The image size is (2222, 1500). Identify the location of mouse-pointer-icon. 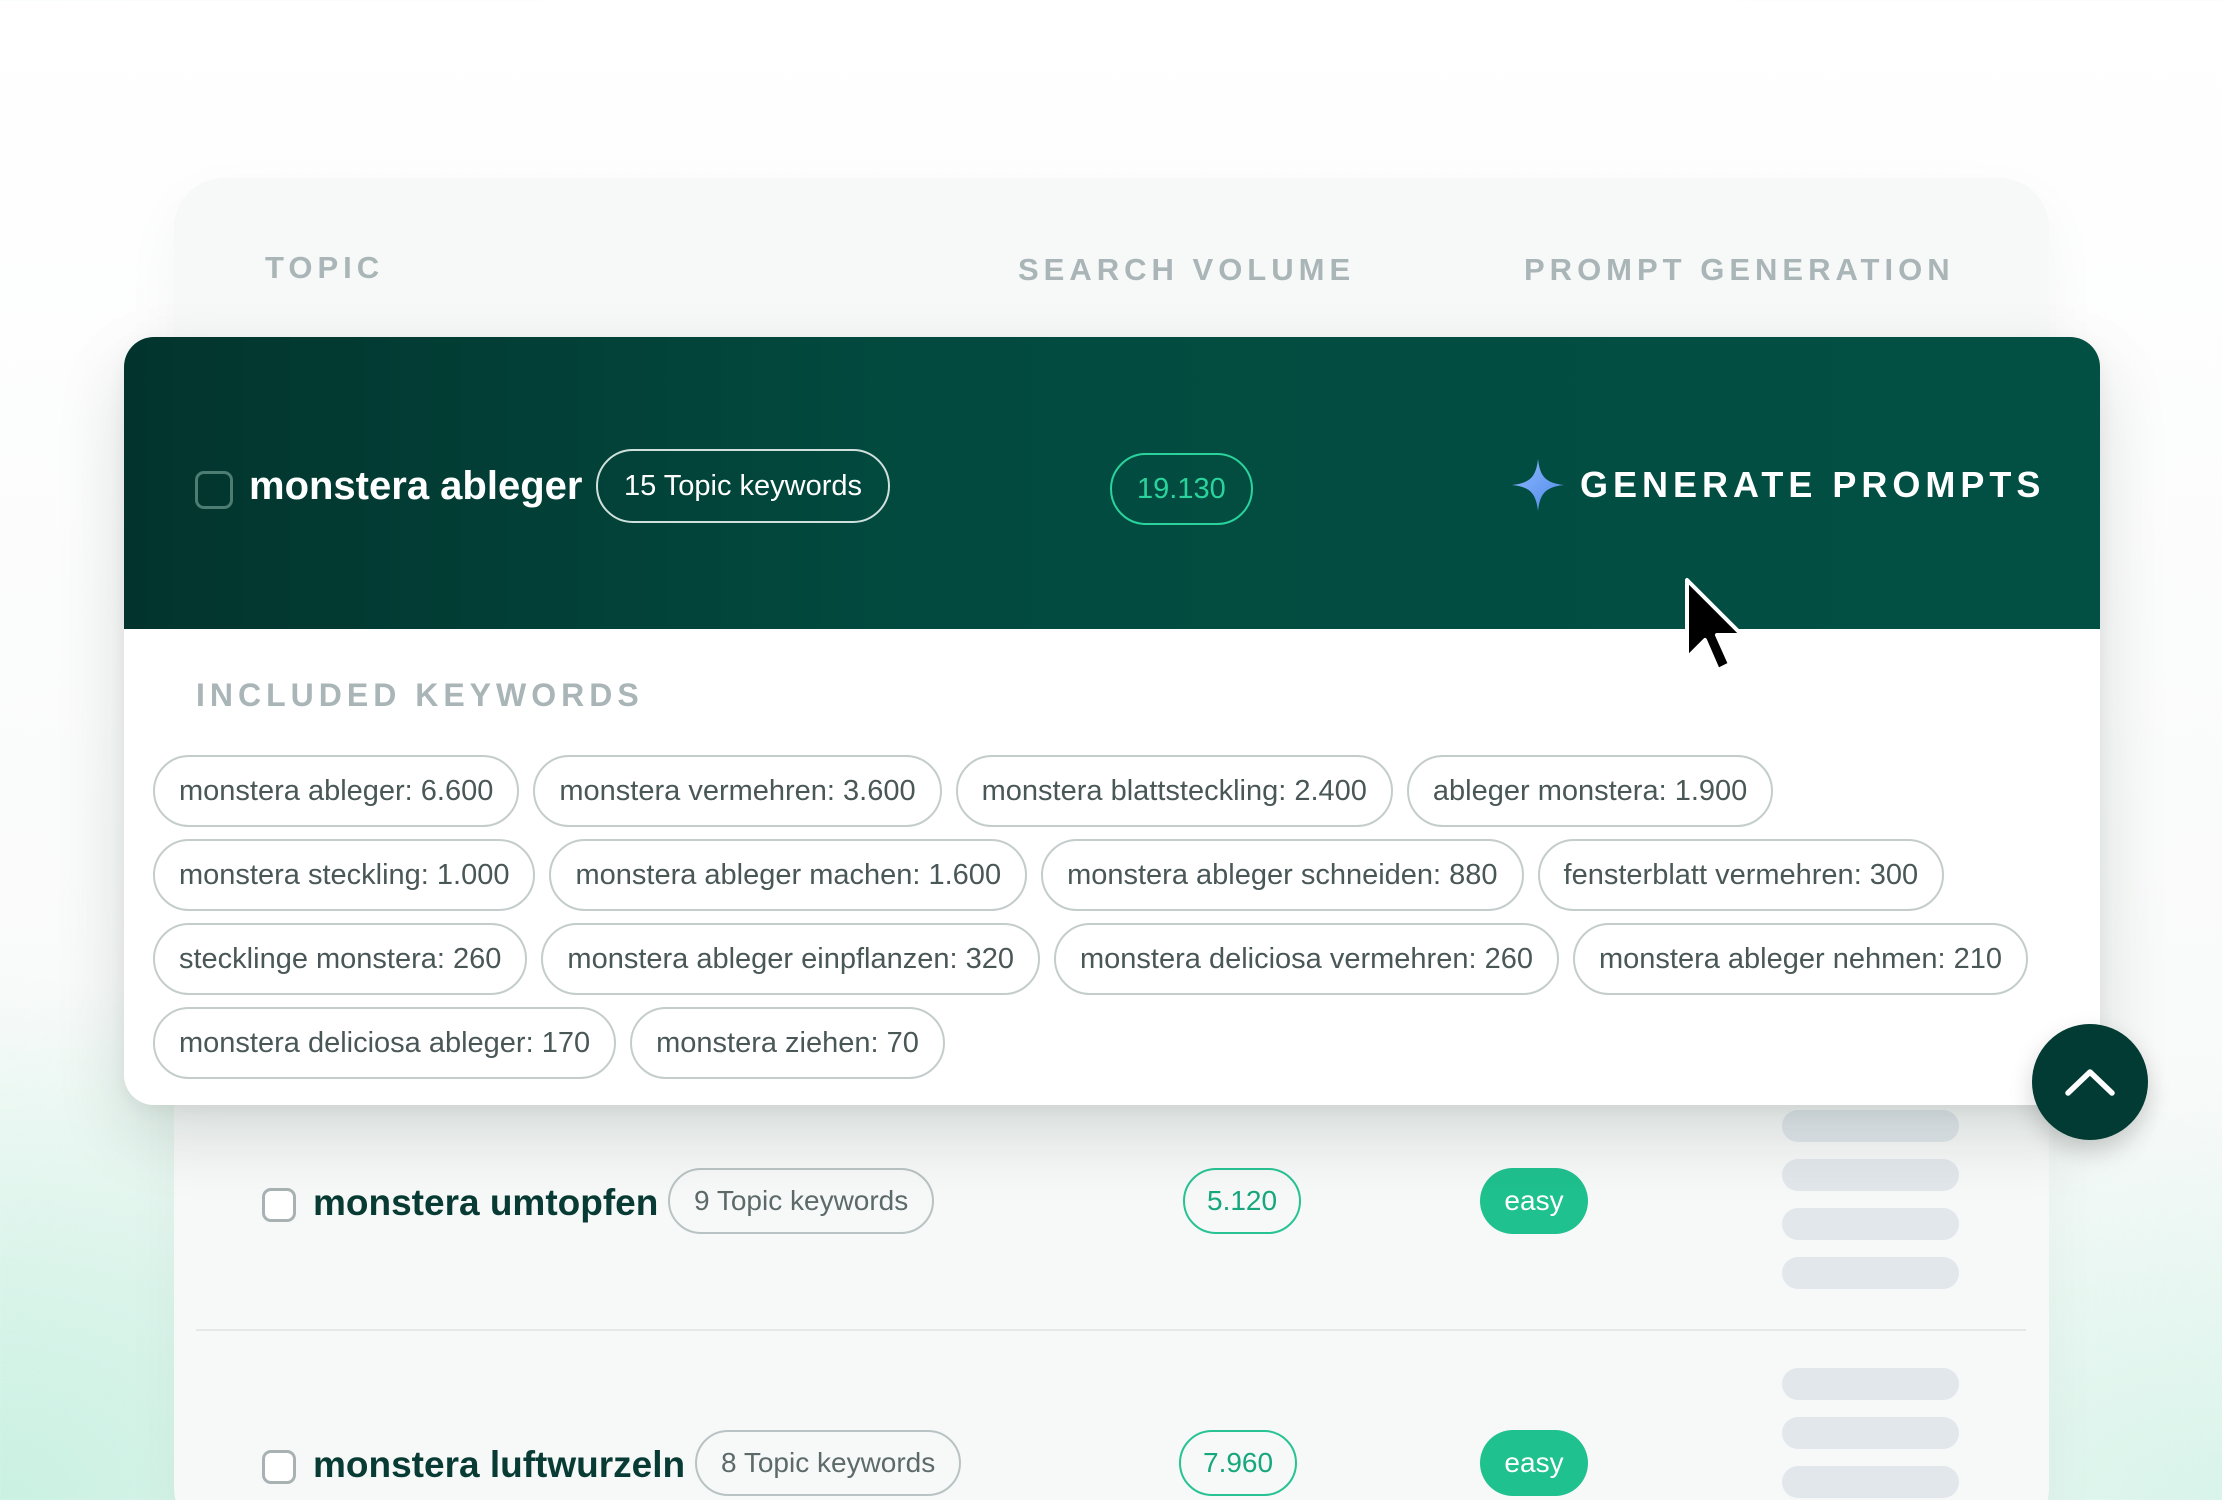
(1714, 625).